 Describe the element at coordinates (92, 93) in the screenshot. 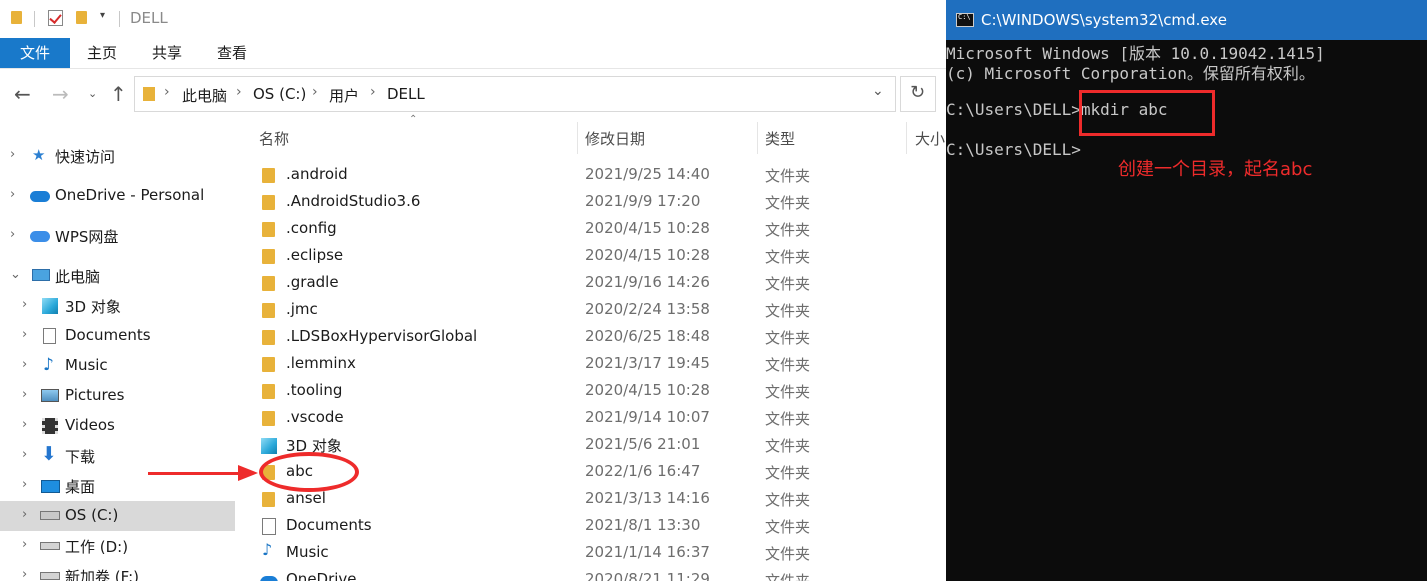

I see `recent-locations-icon: ⌄` at that location.